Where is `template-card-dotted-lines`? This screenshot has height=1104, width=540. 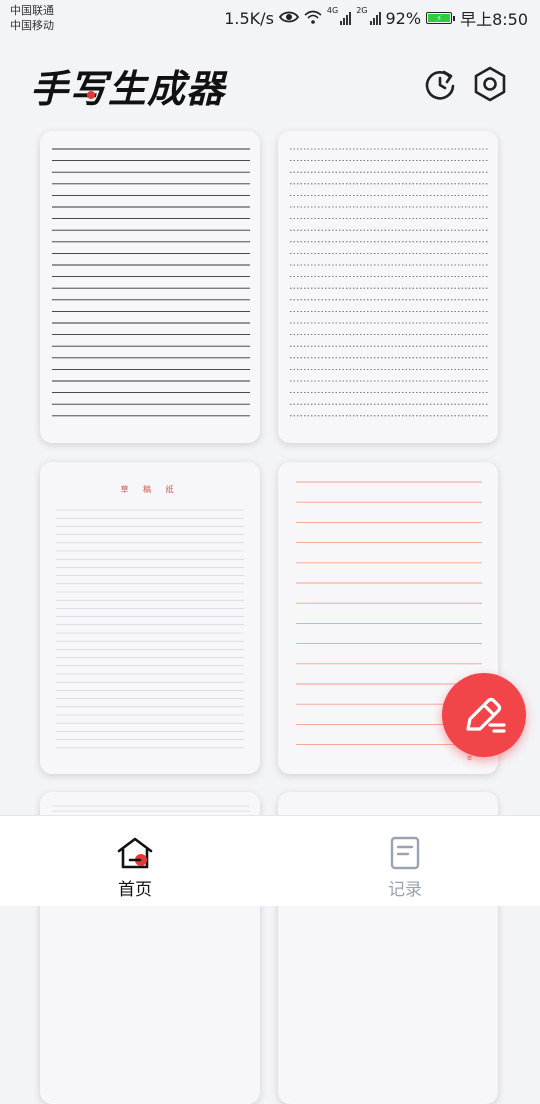
template-card-dotted-lines is located at coordinates (388, 287).